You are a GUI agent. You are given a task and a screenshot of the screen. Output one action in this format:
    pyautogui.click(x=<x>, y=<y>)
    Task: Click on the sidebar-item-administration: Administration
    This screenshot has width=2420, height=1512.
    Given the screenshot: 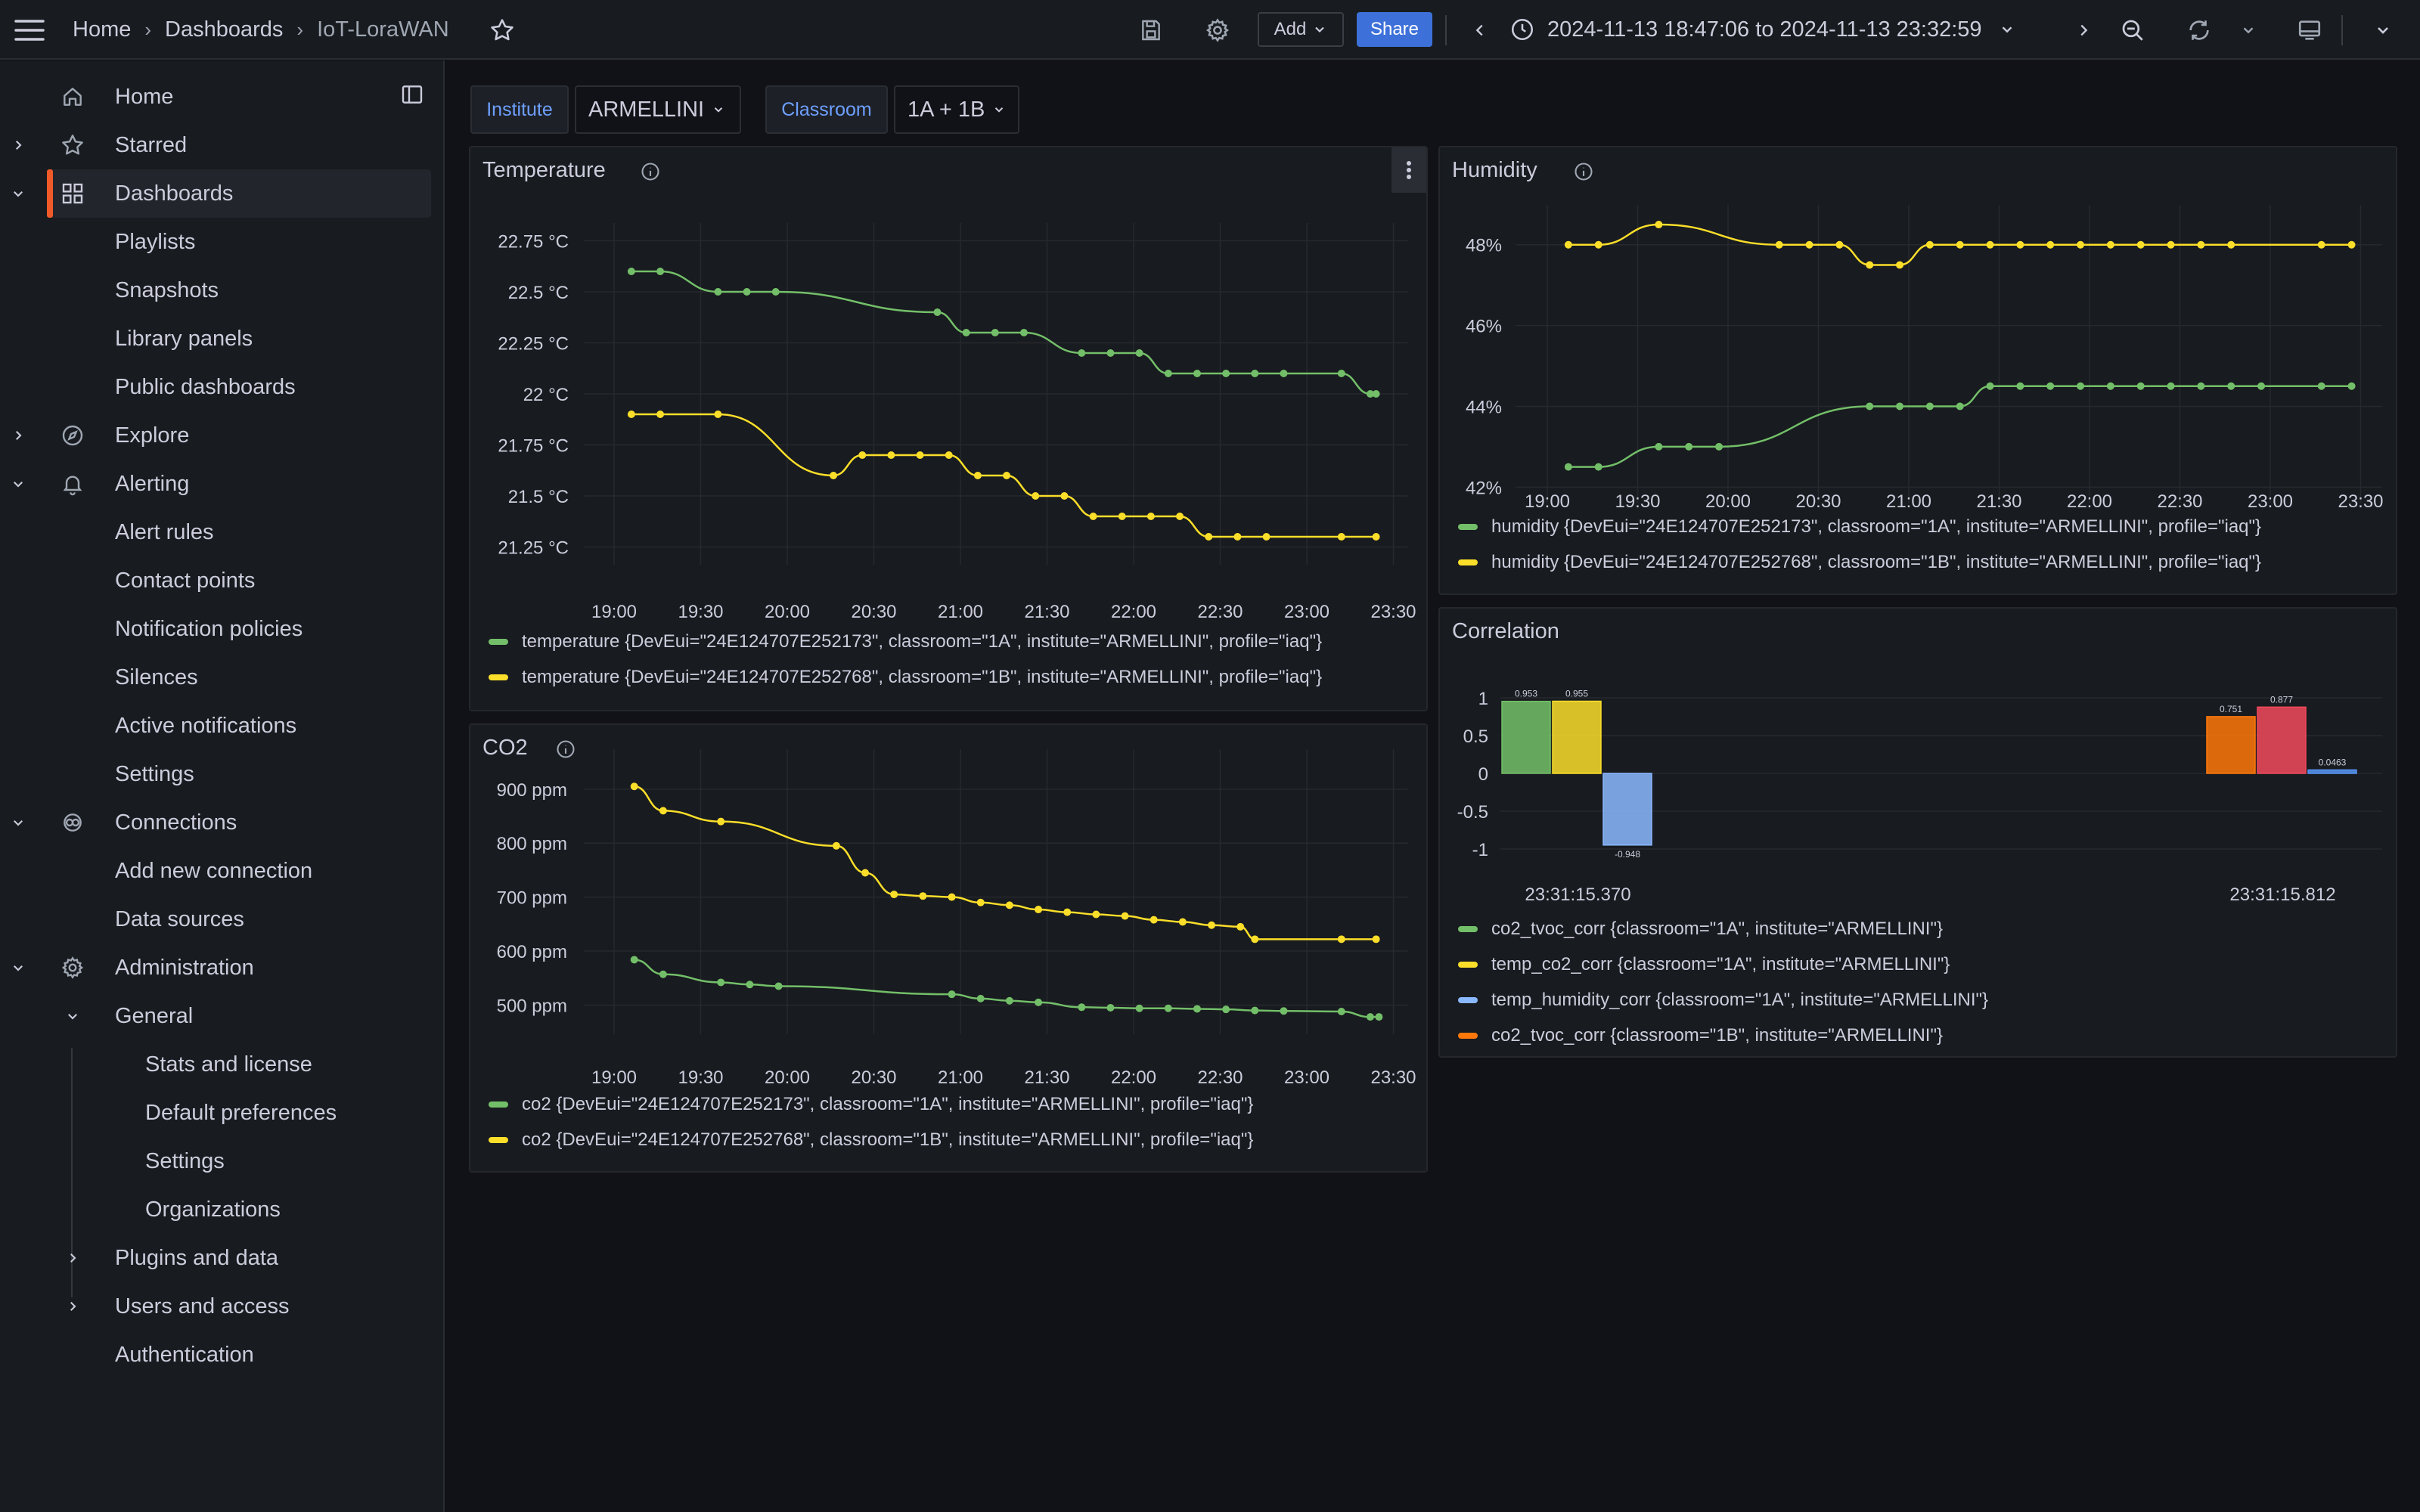 What is the action you would take?
    pyautogui.click(x=222, y=967)
    